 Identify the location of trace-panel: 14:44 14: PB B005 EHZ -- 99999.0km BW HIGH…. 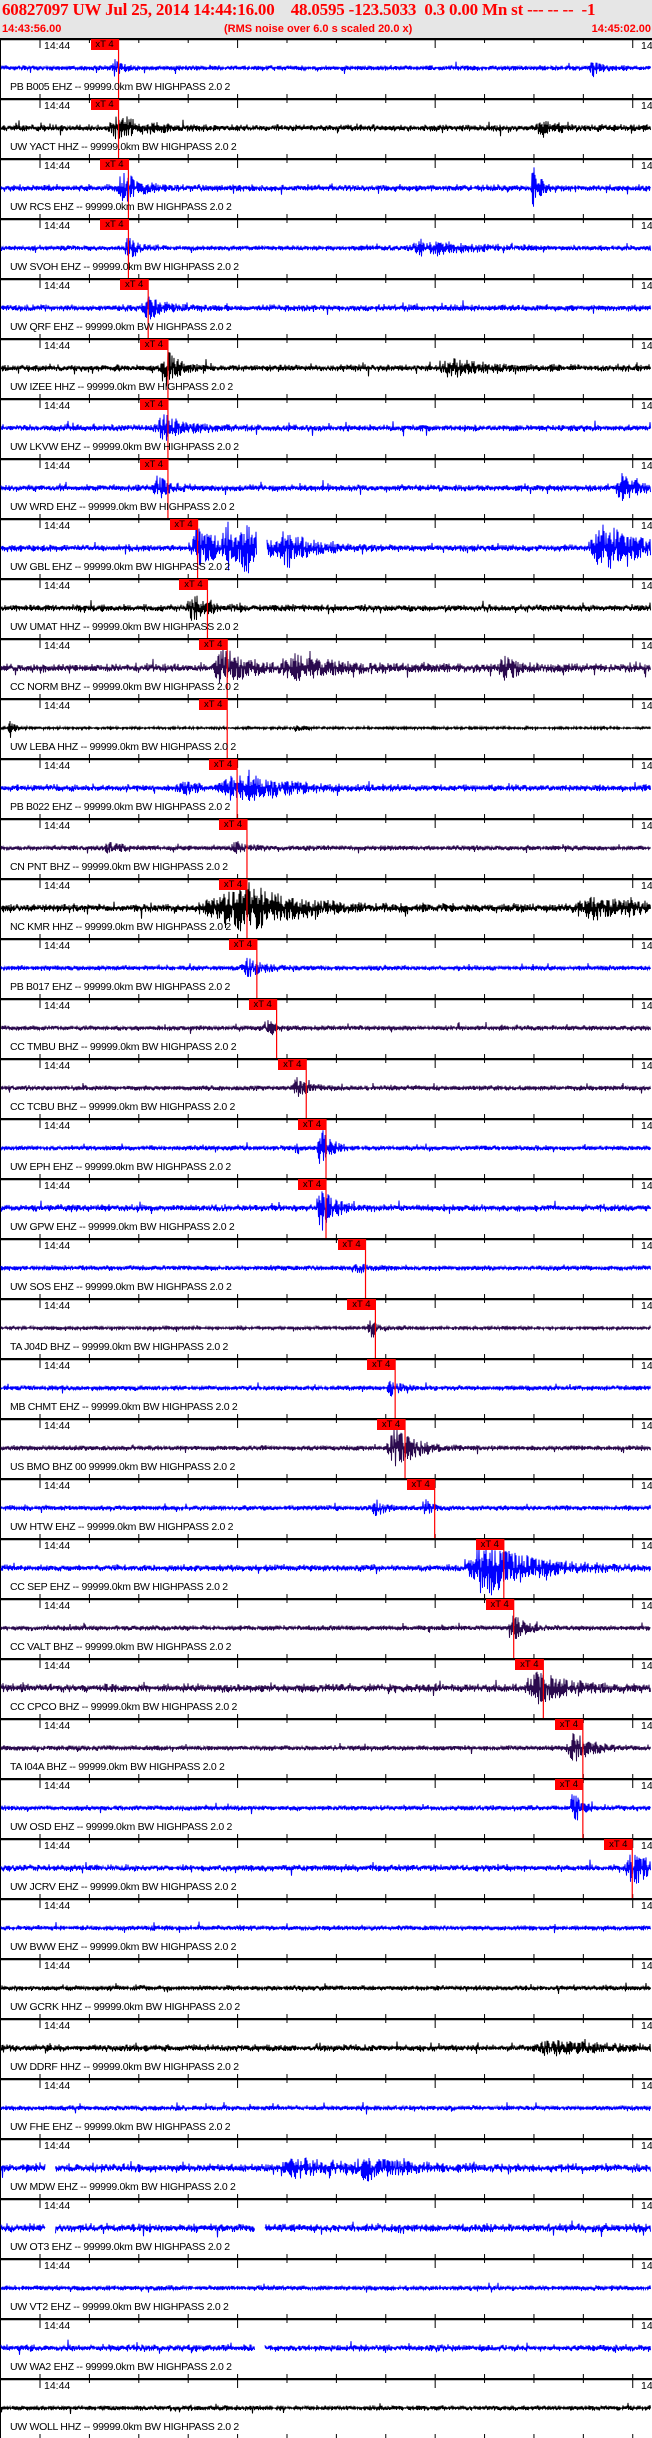
(326, 68).